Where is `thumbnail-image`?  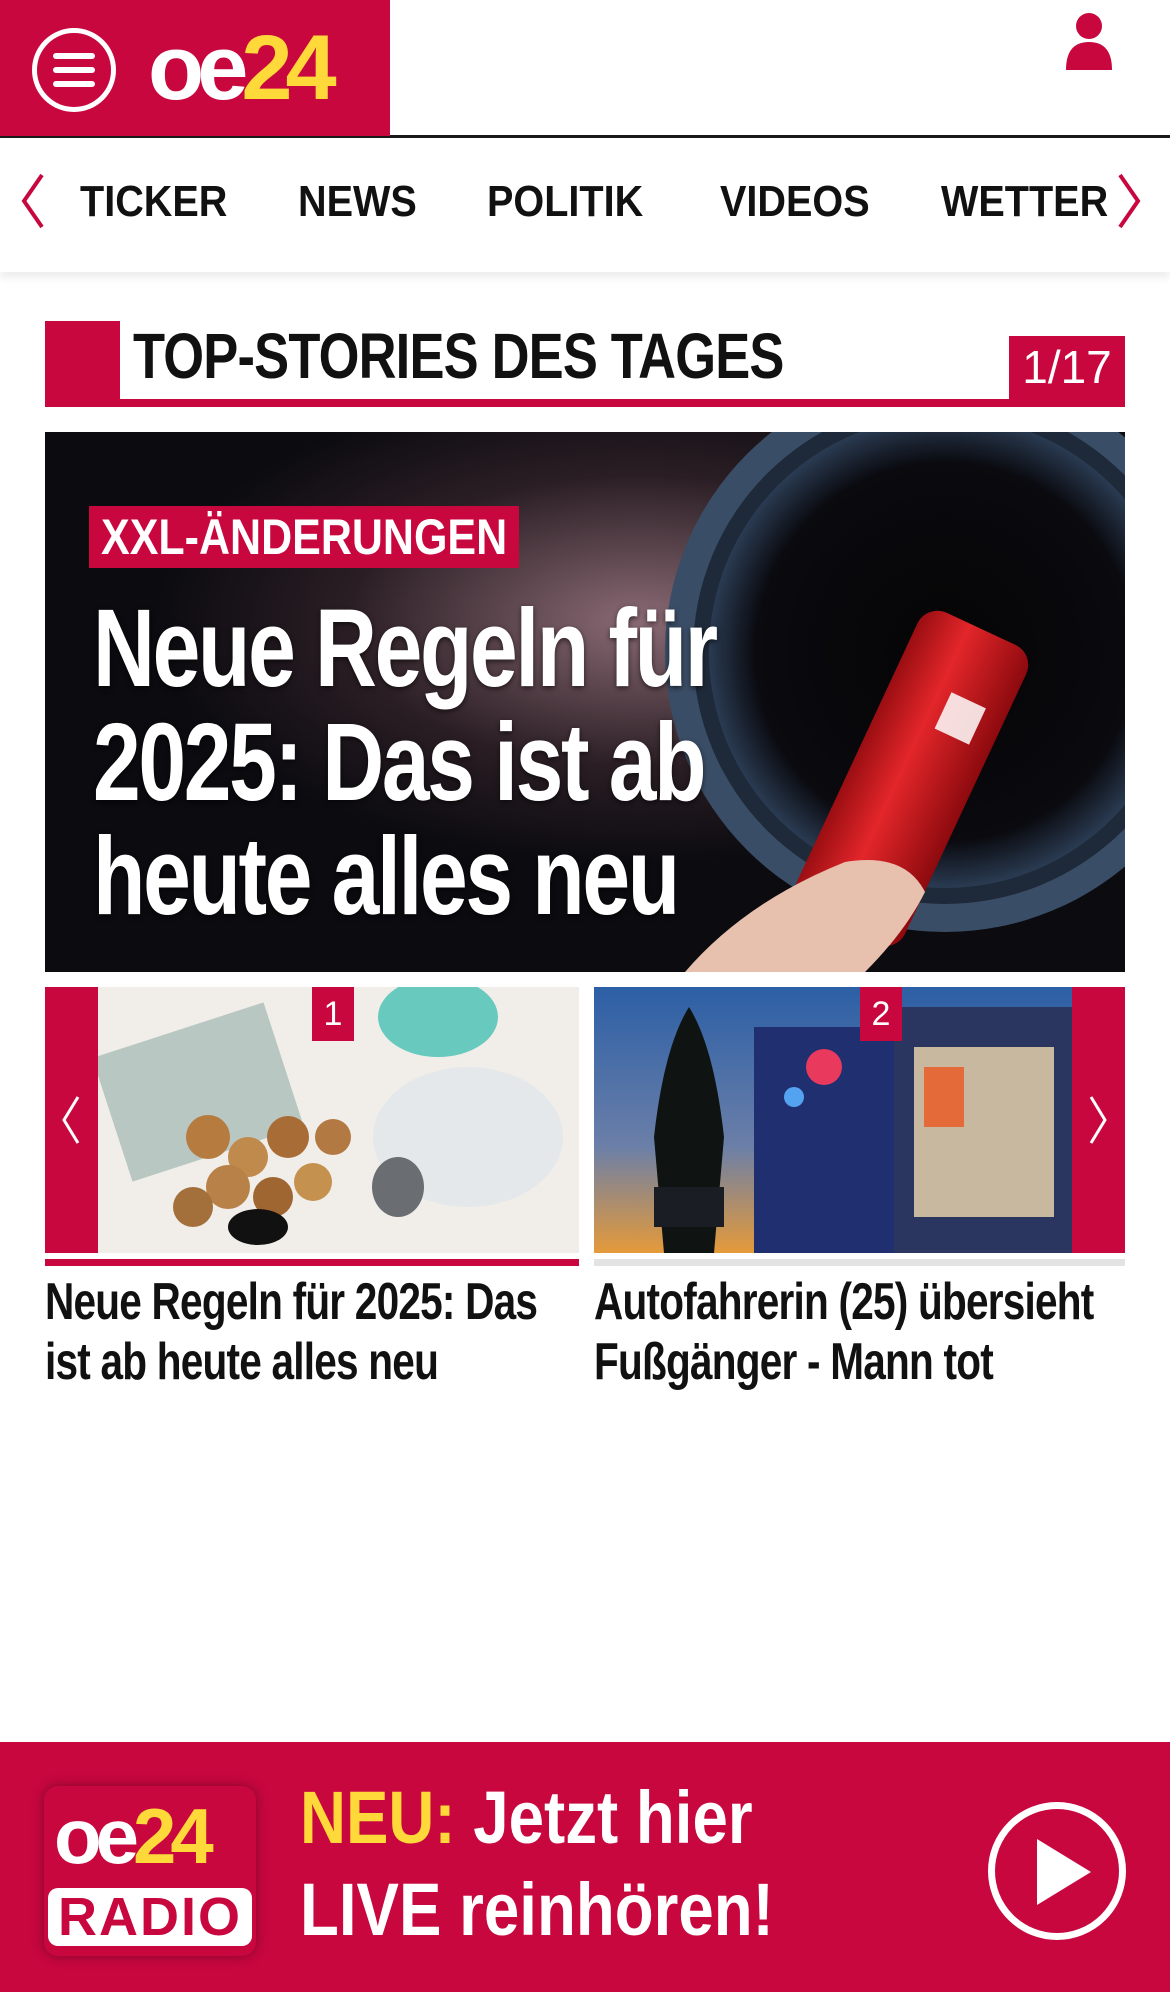
thumbnail-image is located at coordinates (833, 1120).